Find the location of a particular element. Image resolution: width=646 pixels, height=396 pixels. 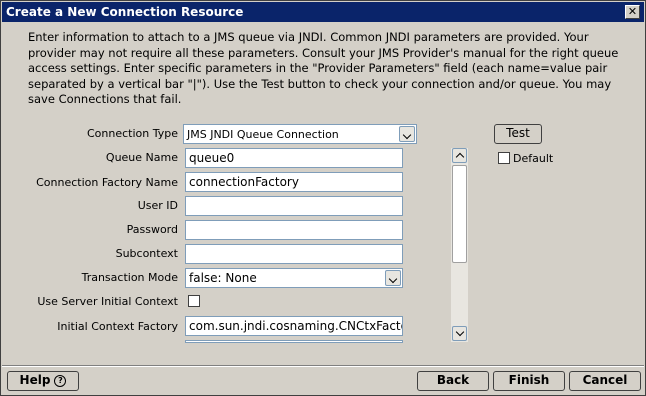

finish-button: Finish is located at coordinates (529, 381).